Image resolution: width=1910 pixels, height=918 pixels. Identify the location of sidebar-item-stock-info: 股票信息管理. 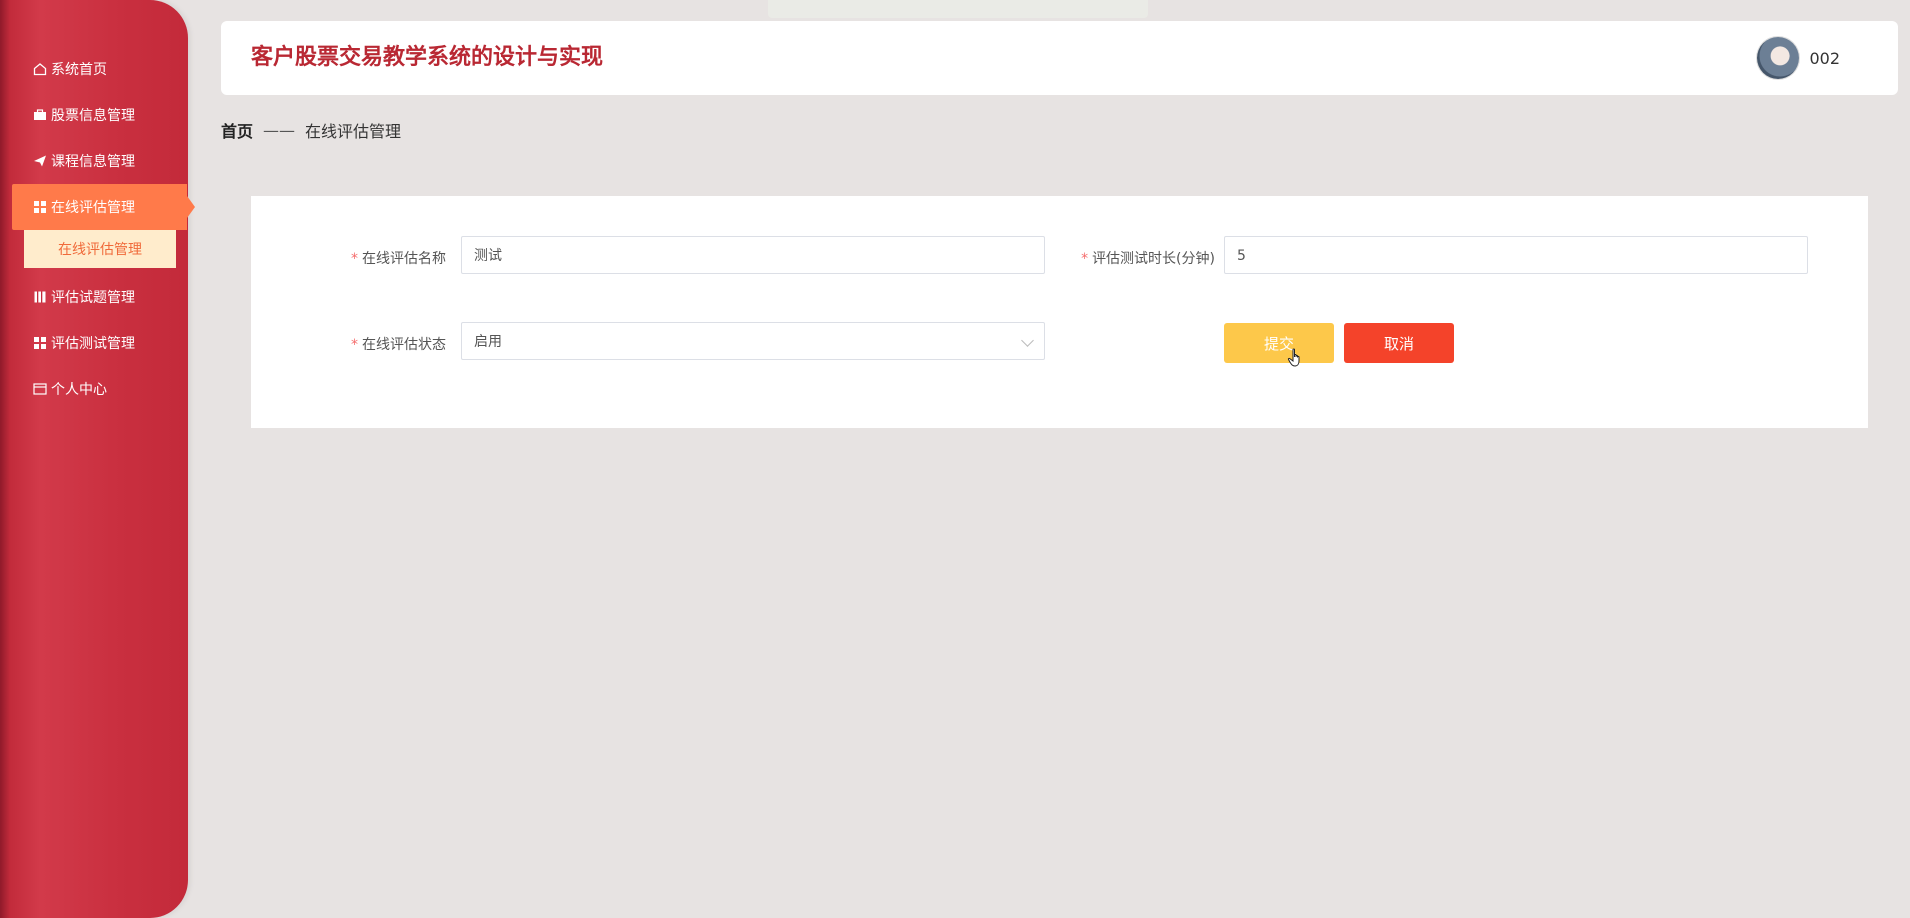
(100, 115).